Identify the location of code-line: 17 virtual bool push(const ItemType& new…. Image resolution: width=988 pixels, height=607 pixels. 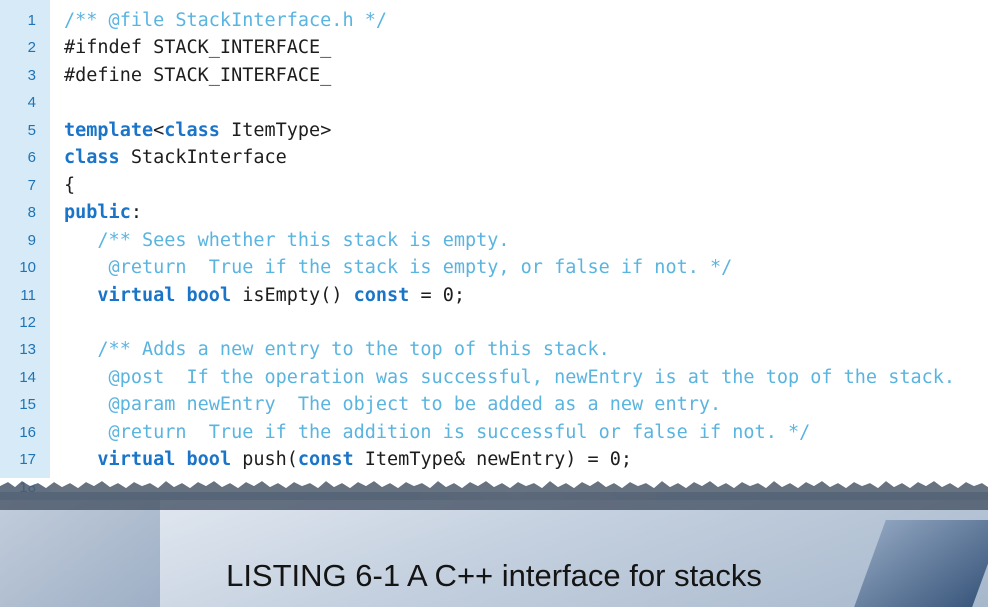
(494, 459).